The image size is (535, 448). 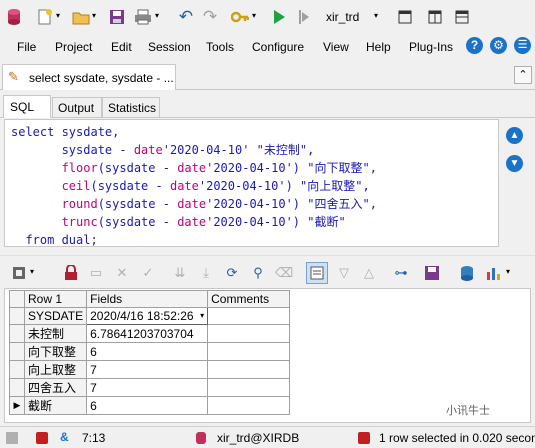 I want to click on single-record-view-icon, so click(x=317, y=273).